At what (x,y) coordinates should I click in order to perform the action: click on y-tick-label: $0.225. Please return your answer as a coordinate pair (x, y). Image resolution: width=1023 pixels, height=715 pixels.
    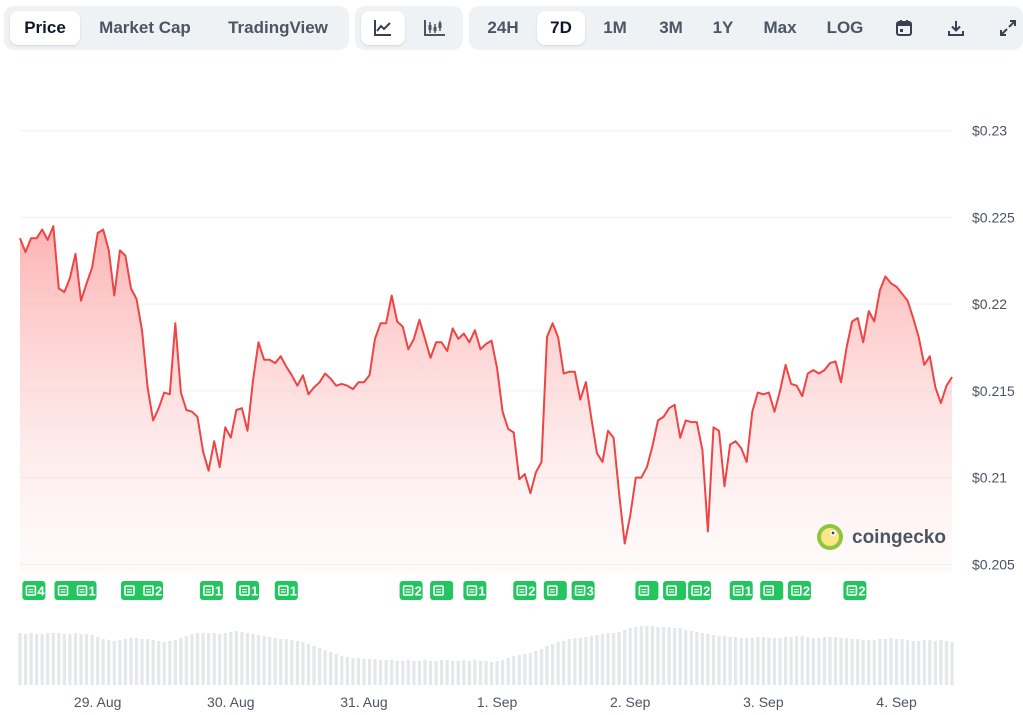
    Looking at the image, I should click on (993, 217).